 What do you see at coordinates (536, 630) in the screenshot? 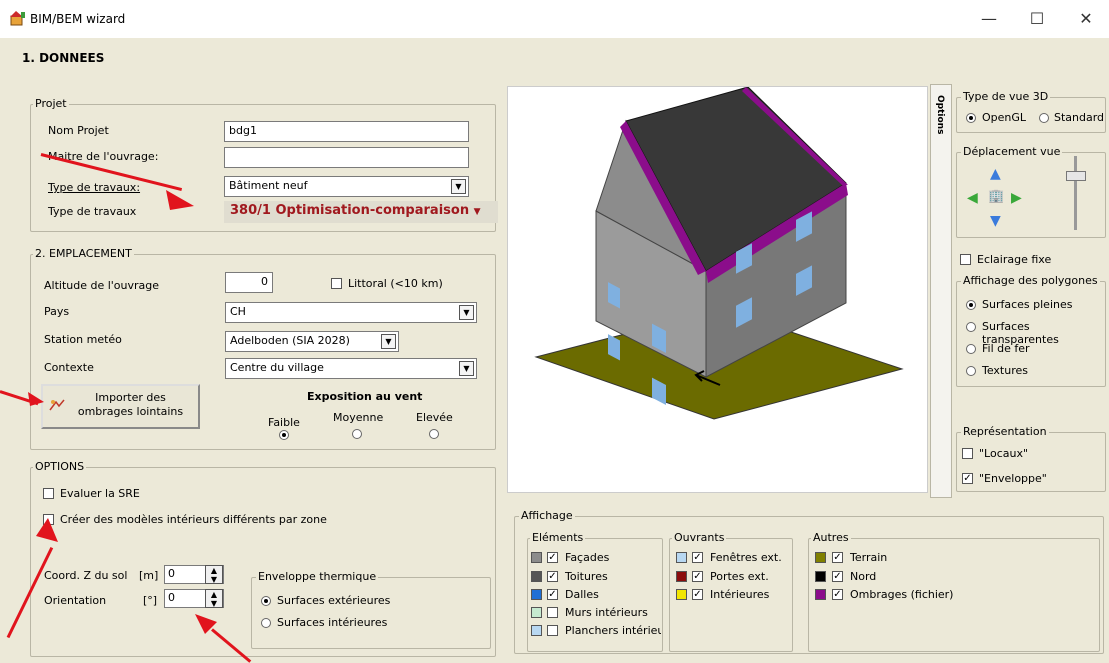
I see `planchers-color-swatch` at bounding box center [536, 630].